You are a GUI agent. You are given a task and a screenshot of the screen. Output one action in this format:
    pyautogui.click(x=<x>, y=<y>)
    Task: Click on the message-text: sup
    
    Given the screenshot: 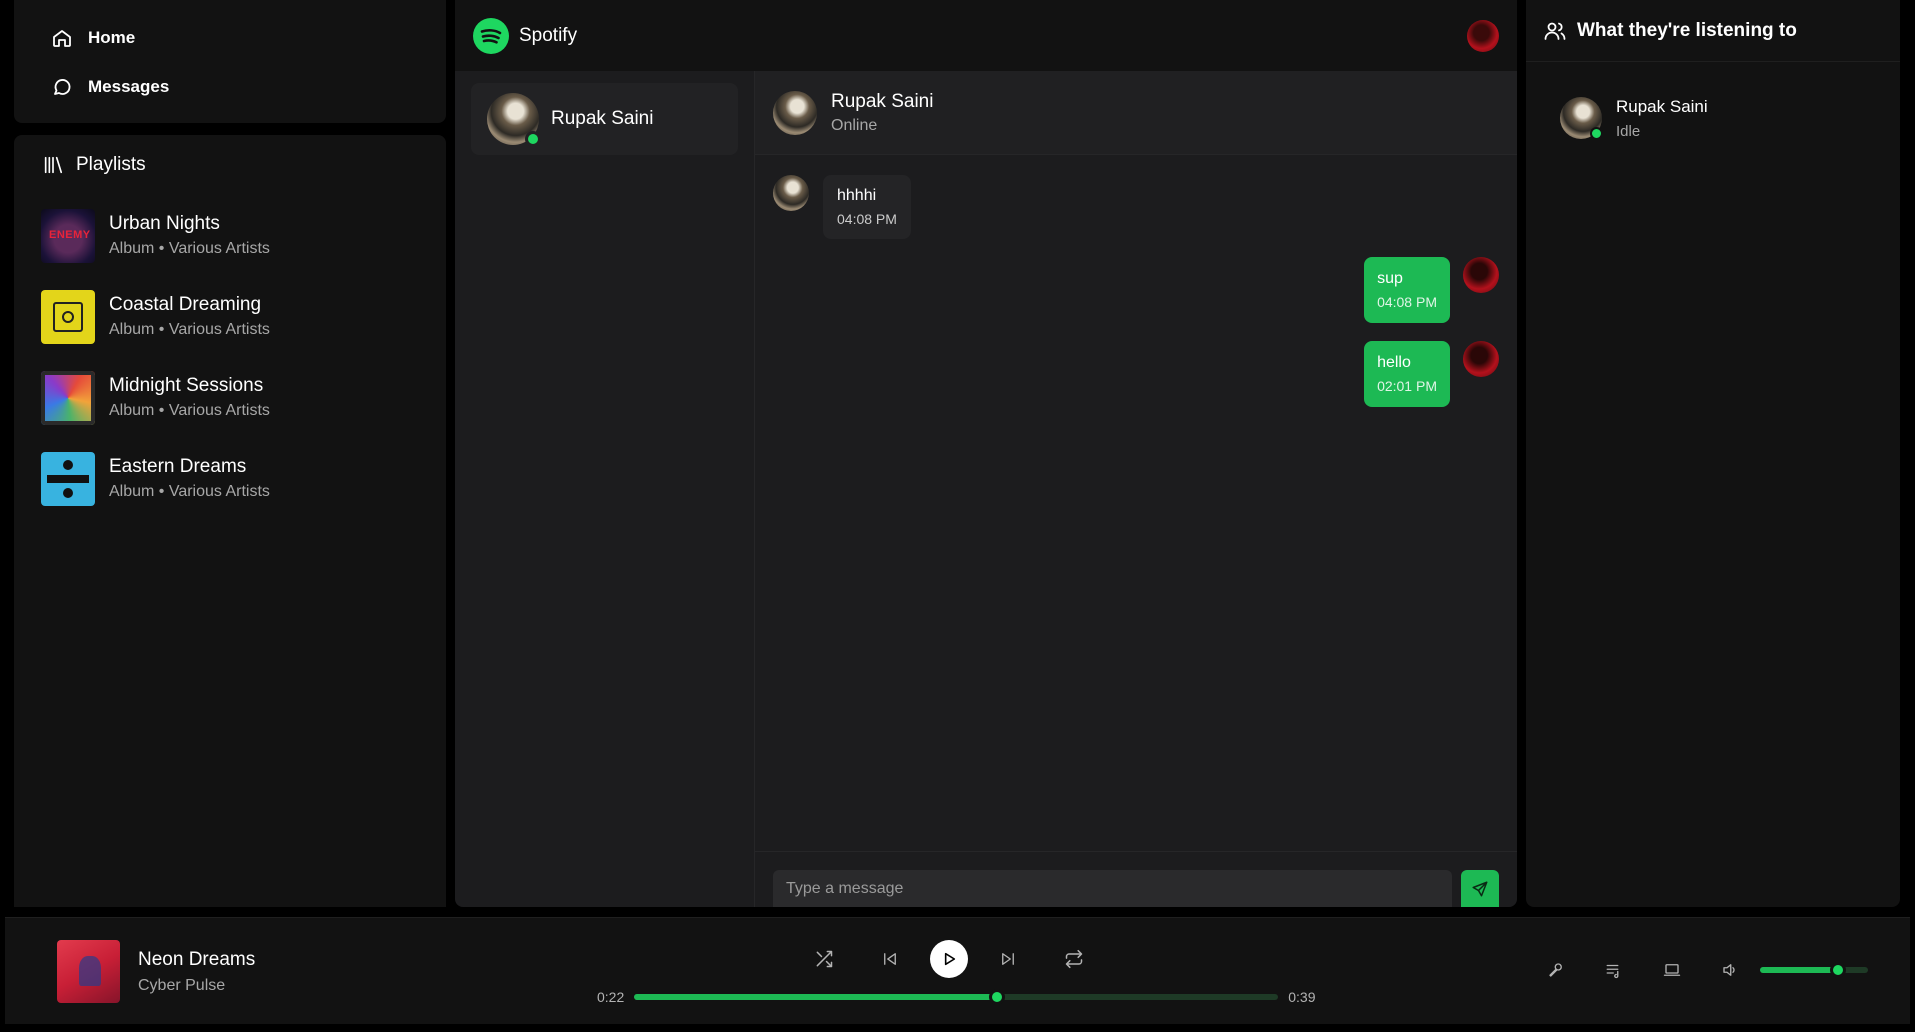 What is the action you would take?
    pyautogui.click(x=1390, y=278)
    